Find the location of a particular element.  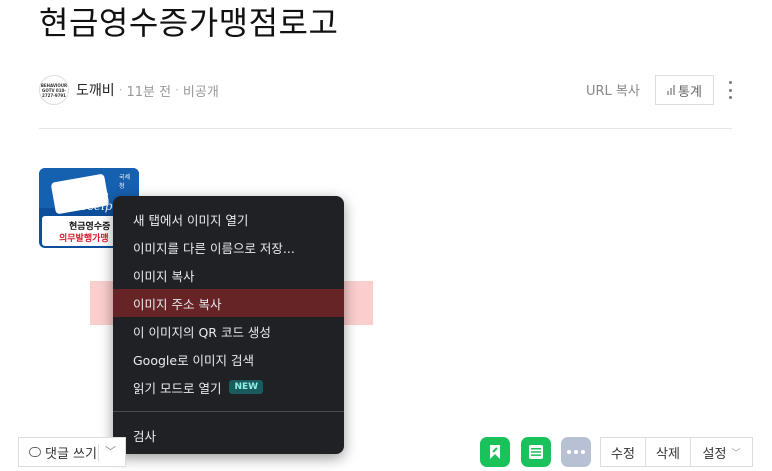

menu-item-open-image-new-tab: 새 탭에서 이미지 열기 is located at coordinates (228, 219).